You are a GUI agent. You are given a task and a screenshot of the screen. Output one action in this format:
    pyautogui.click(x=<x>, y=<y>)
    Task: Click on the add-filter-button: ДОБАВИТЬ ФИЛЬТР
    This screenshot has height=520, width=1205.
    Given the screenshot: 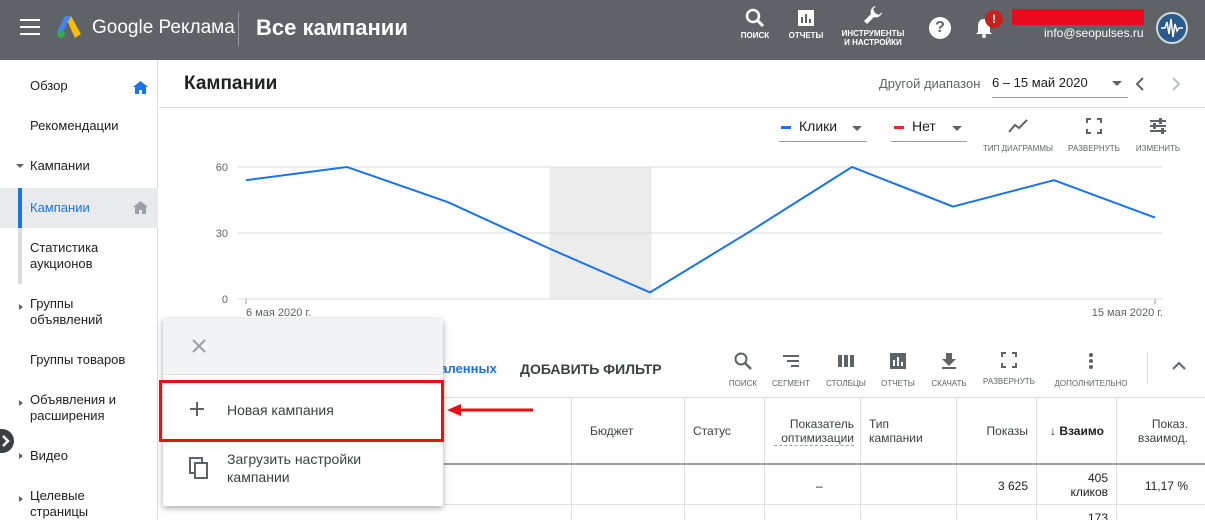 What is the action you would take?
    pyautogui.click(x=591, y=369)
    